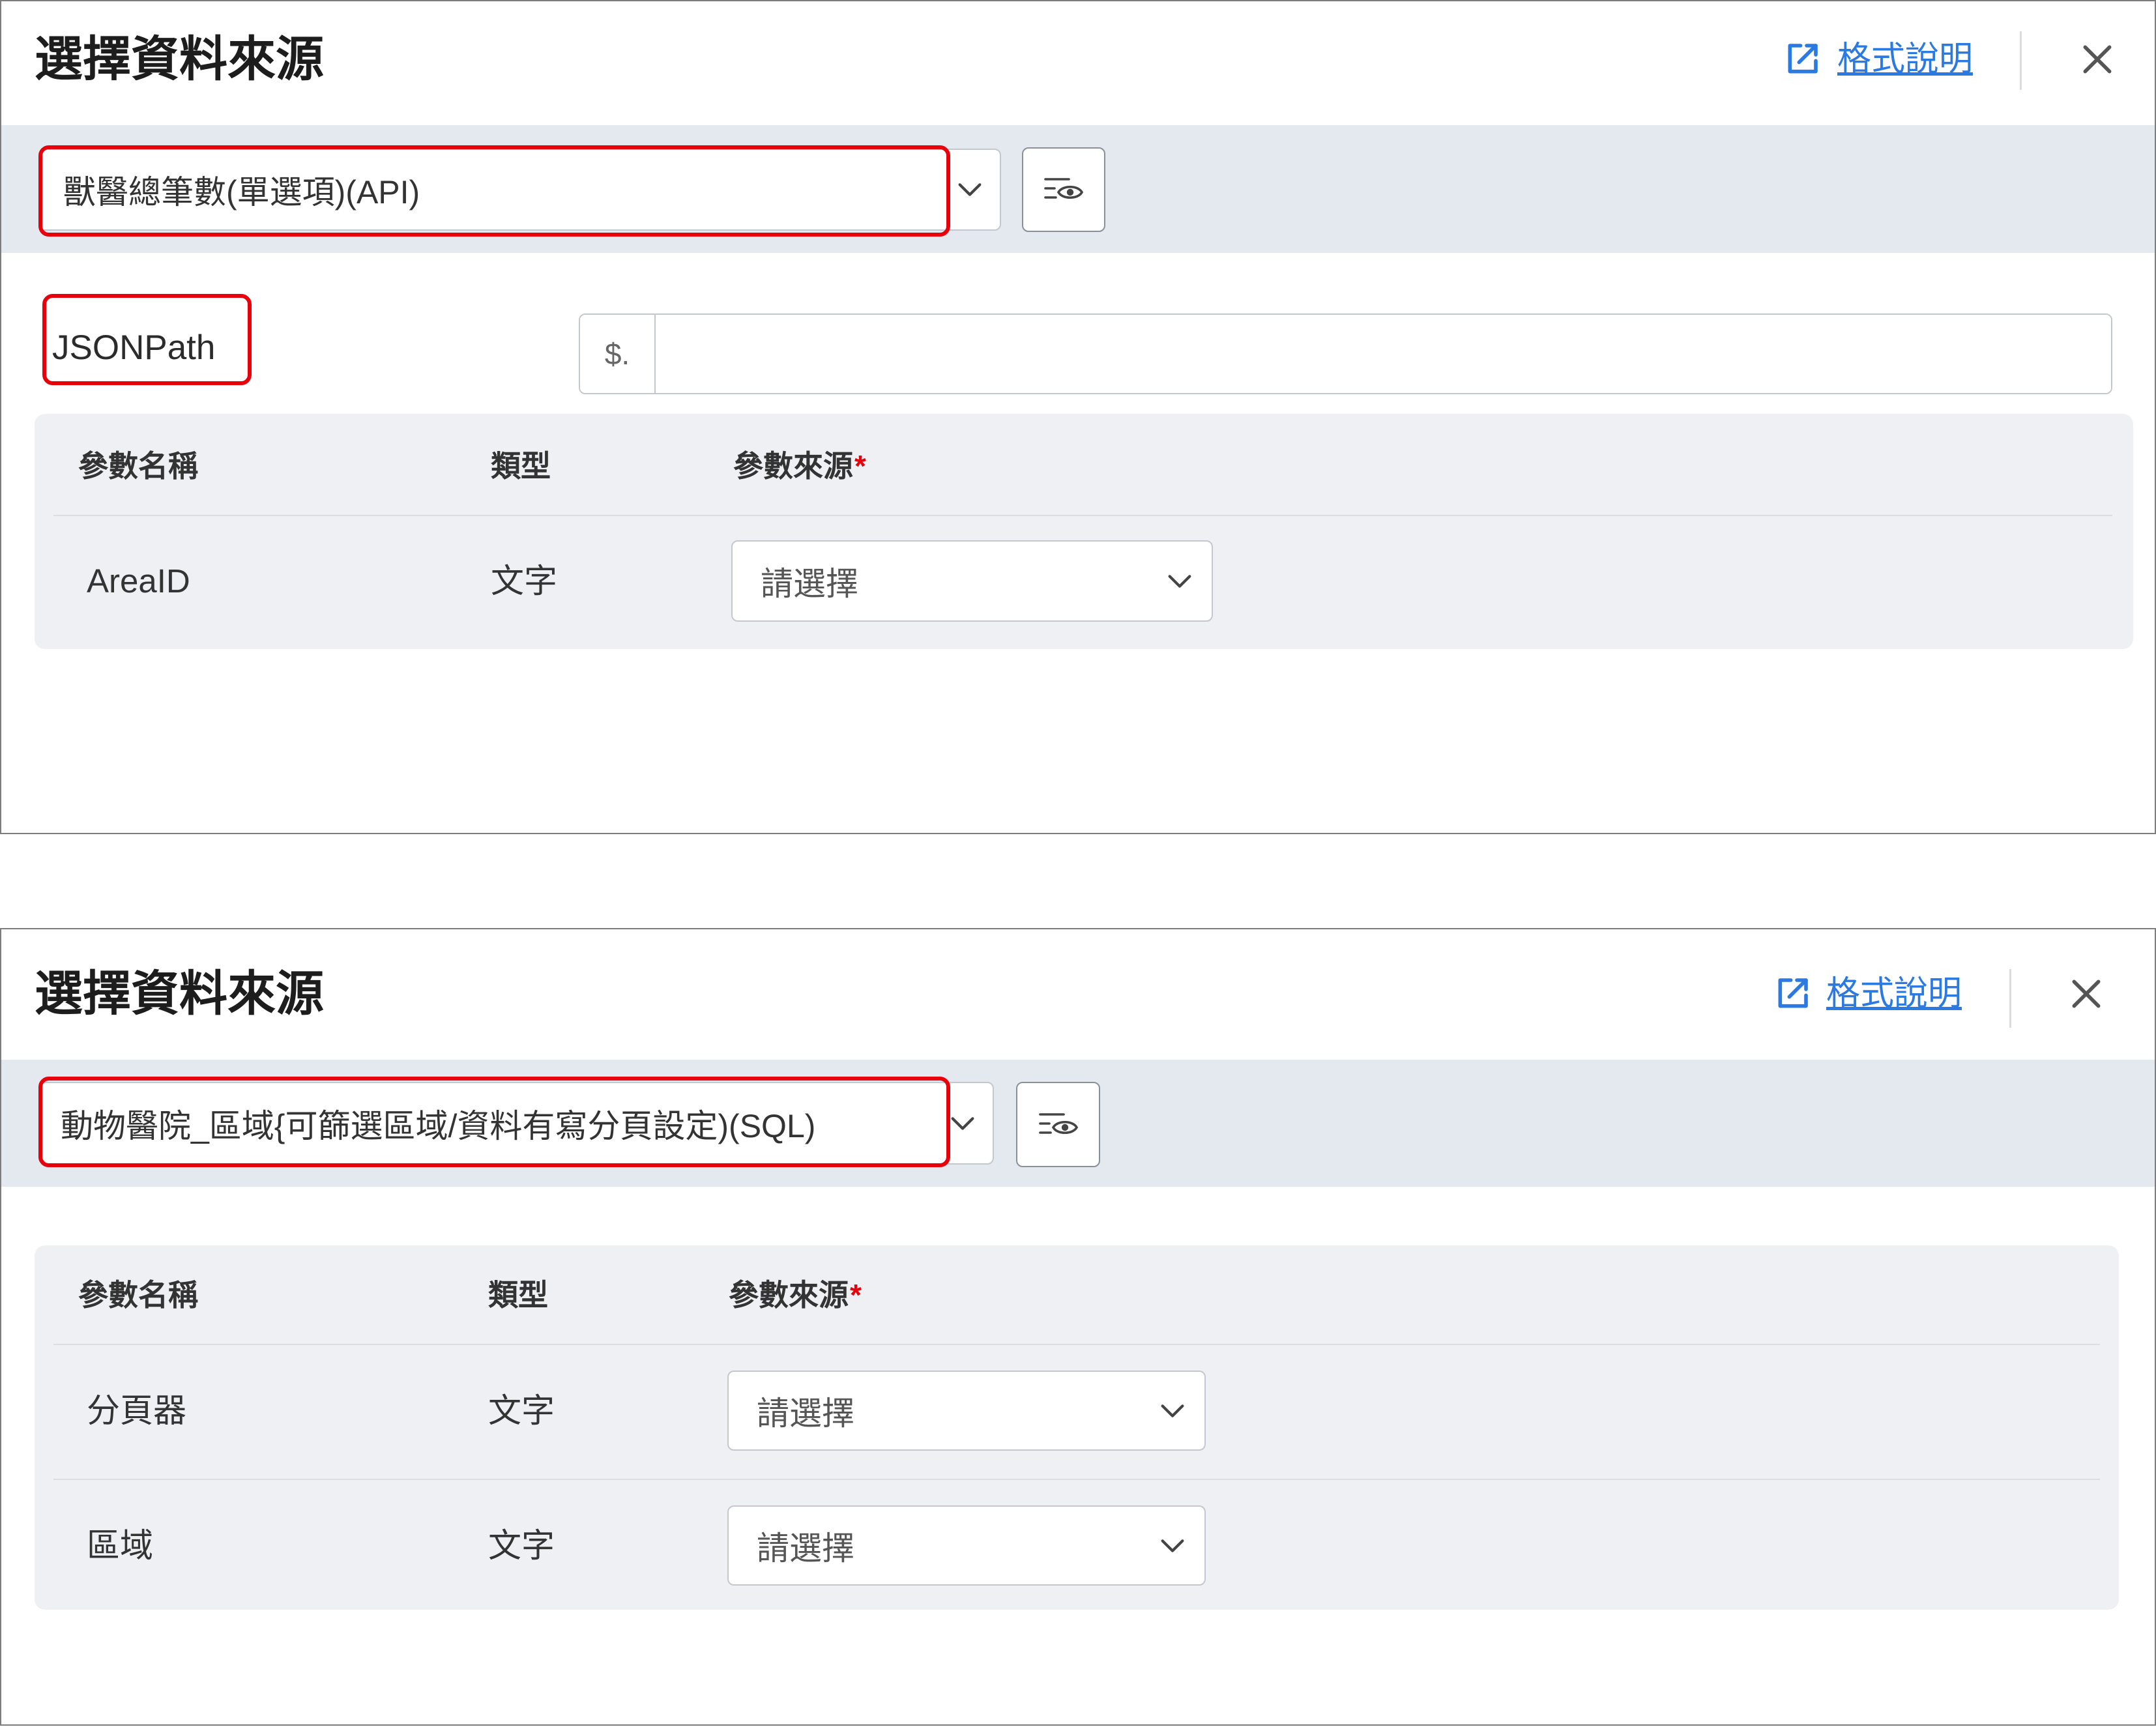 The height and width of the screenshot is (1727, 2156). What do you see at coordinates (137, 1410) in the screenshot?
I see `param-name: 分頁器` at bounding box center [137, 1410].